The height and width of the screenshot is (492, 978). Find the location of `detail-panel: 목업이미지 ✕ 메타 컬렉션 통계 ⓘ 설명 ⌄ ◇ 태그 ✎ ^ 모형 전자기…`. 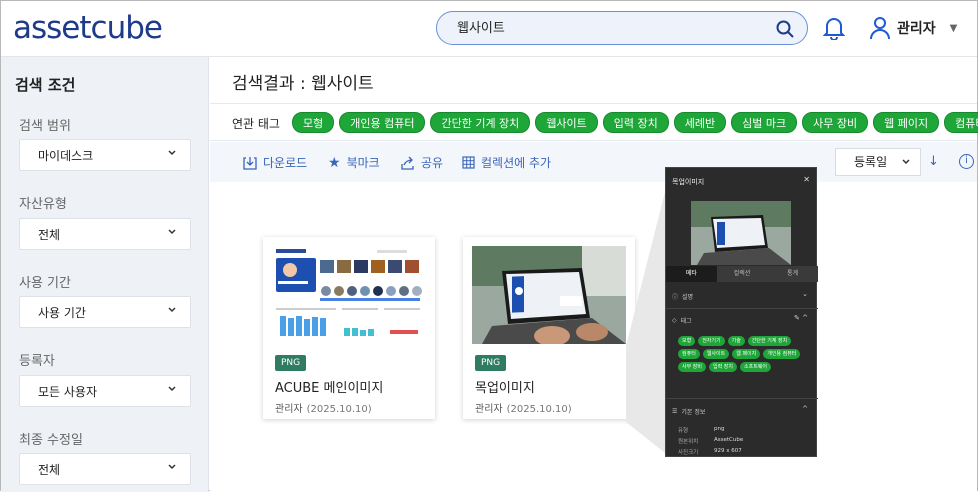

detail-panel: 목업이미지 ✕ 메타 컬렉션 통계 ⓘ 설명 ⌄ ◇ 태그 ✎ ^ 모형 전자기… is located at coordinates (742, 312).